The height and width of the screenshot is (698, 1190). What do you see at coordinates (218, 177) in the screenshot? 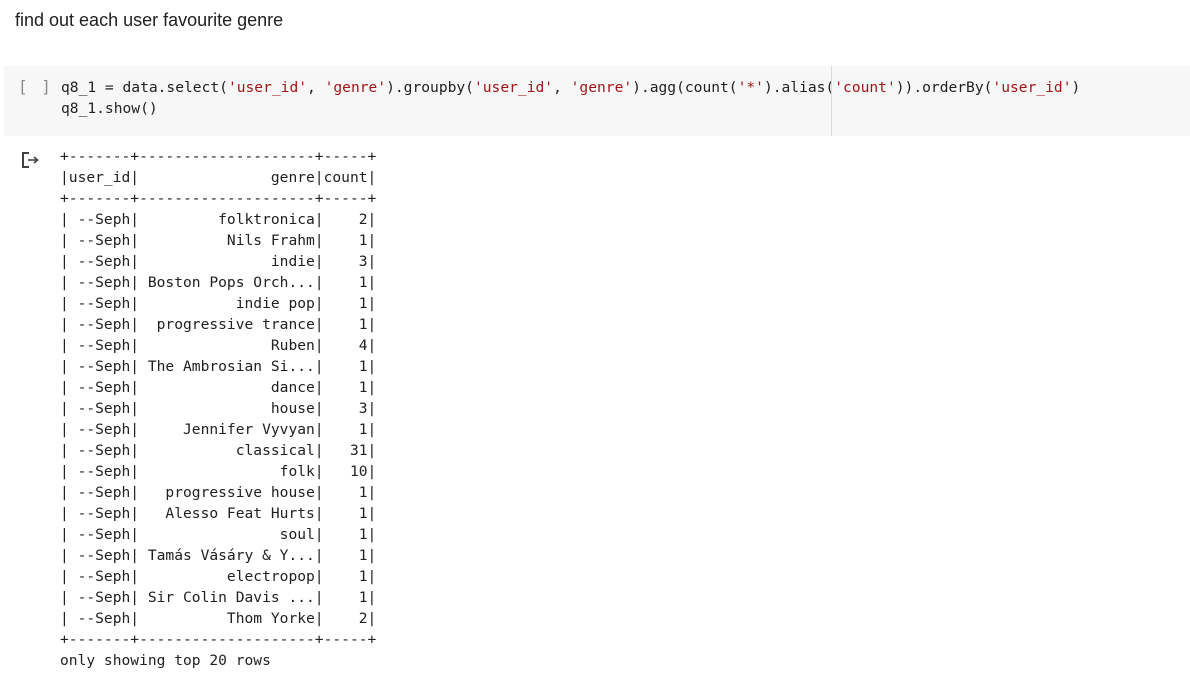
I see `table-header-row: |user_id| genre|count|` at bounding box center [218, 177].